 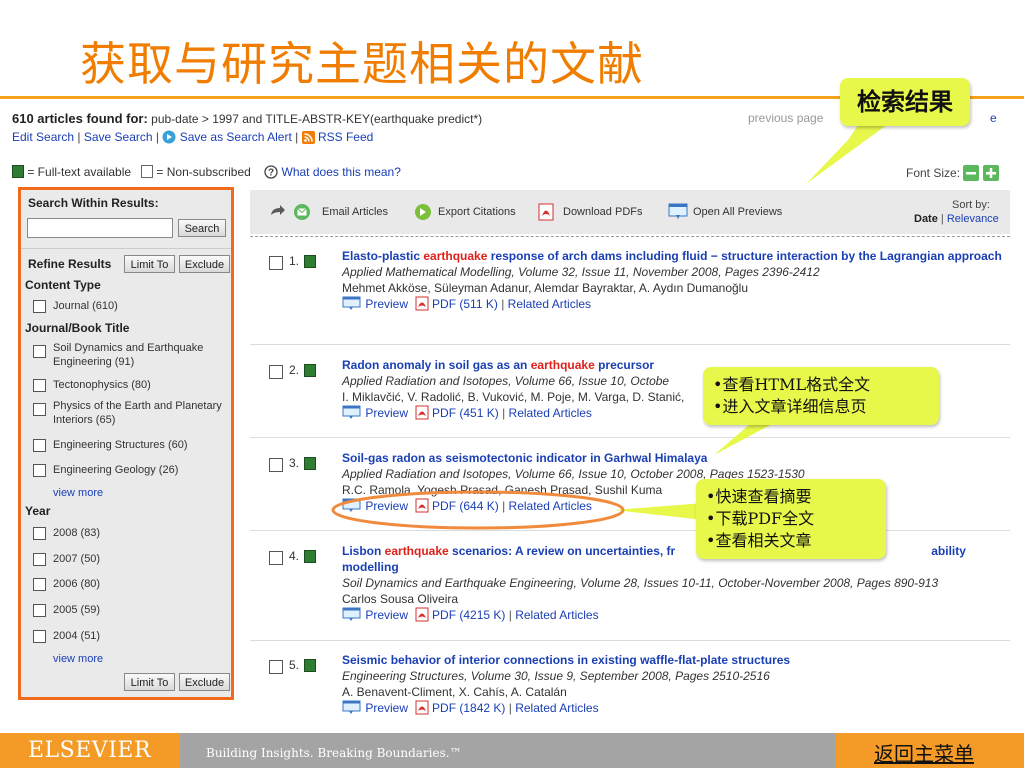 I want to click on elsevier-logo: ELSEVIER, so click(x=90, y=750).